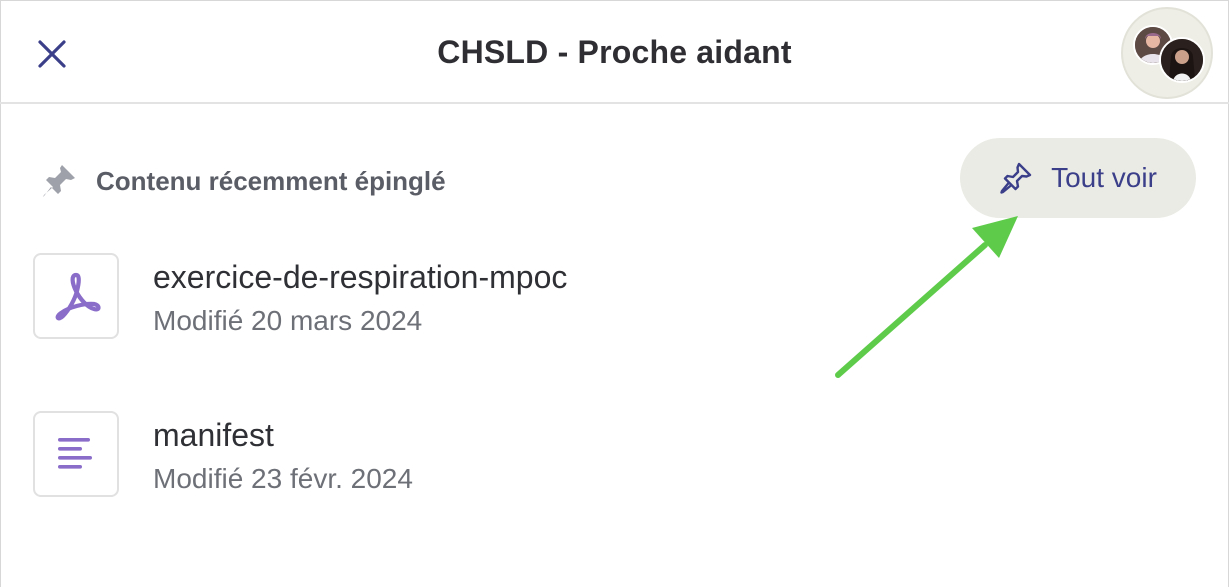 The width and height of the screenshot is (1229, 588). I want to click on pdf-icon, so click(78, 296).